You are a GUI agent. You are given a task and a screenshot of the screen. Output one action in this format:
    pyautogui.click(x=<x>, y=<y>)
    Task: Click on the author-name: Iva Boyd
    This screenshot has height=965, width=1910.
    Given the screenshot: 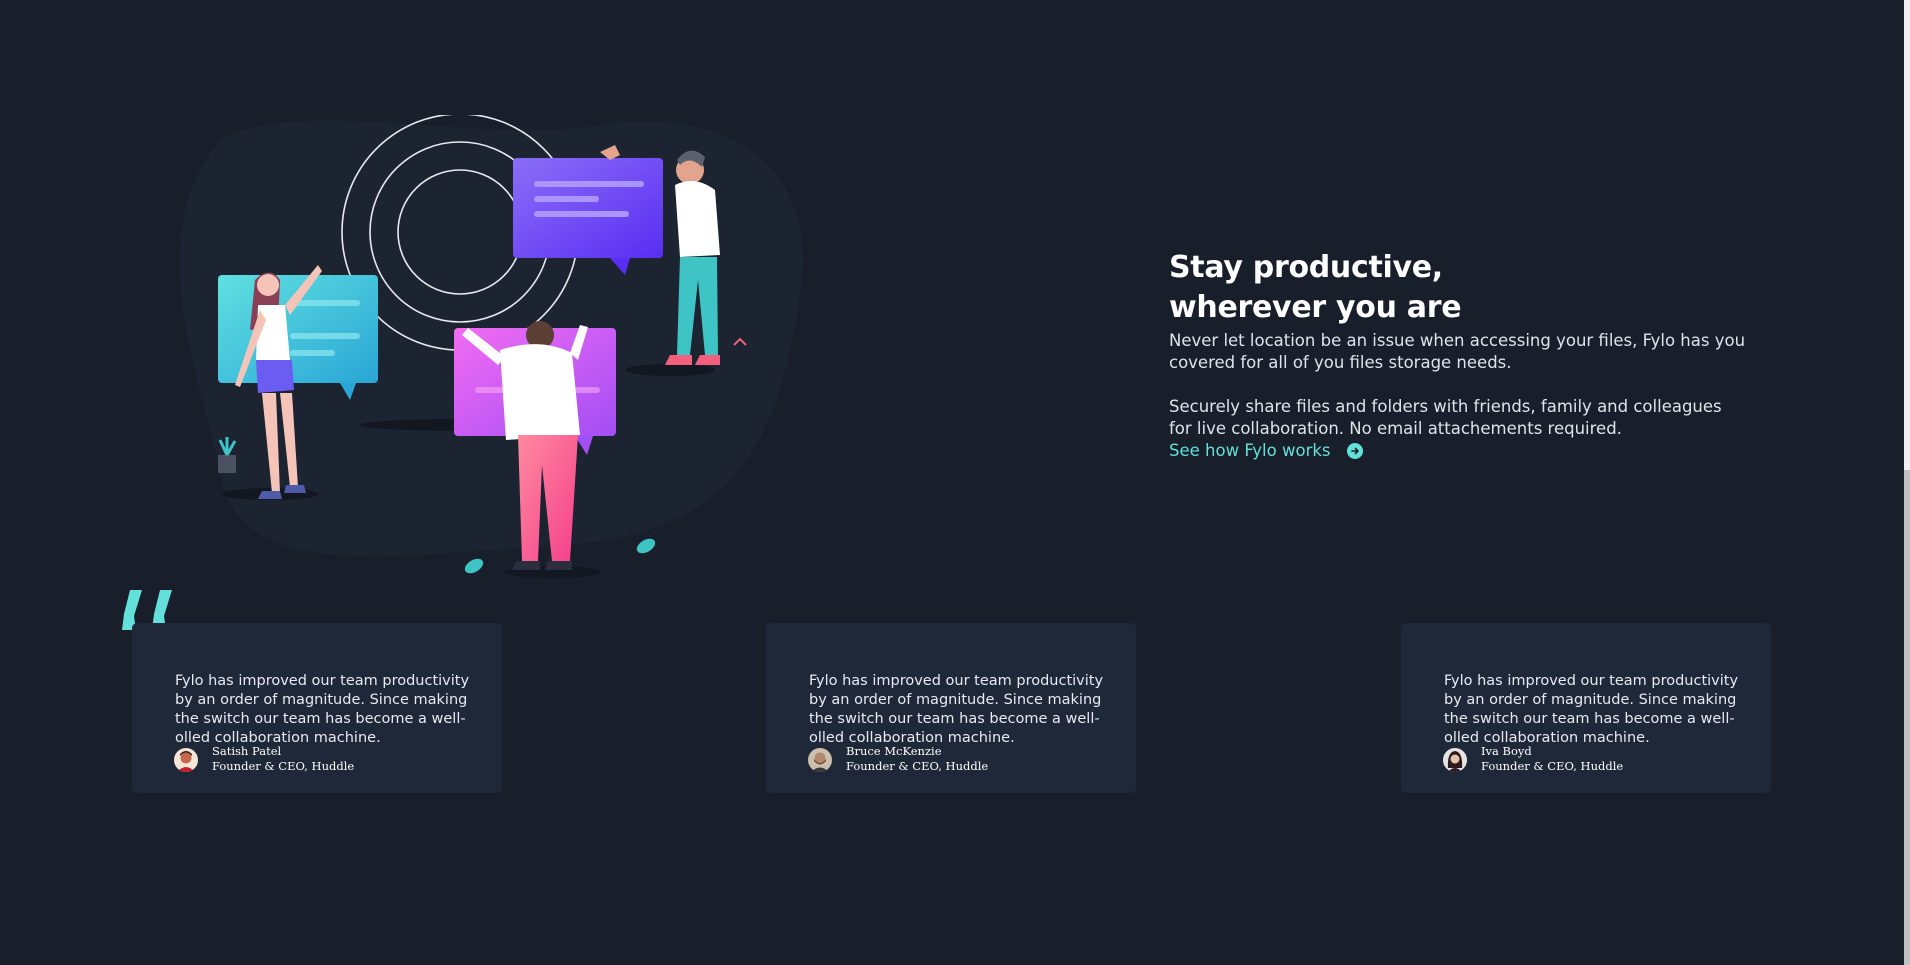 What is the action you would take?
    pyautogui.click(x=1506, y=751)
    